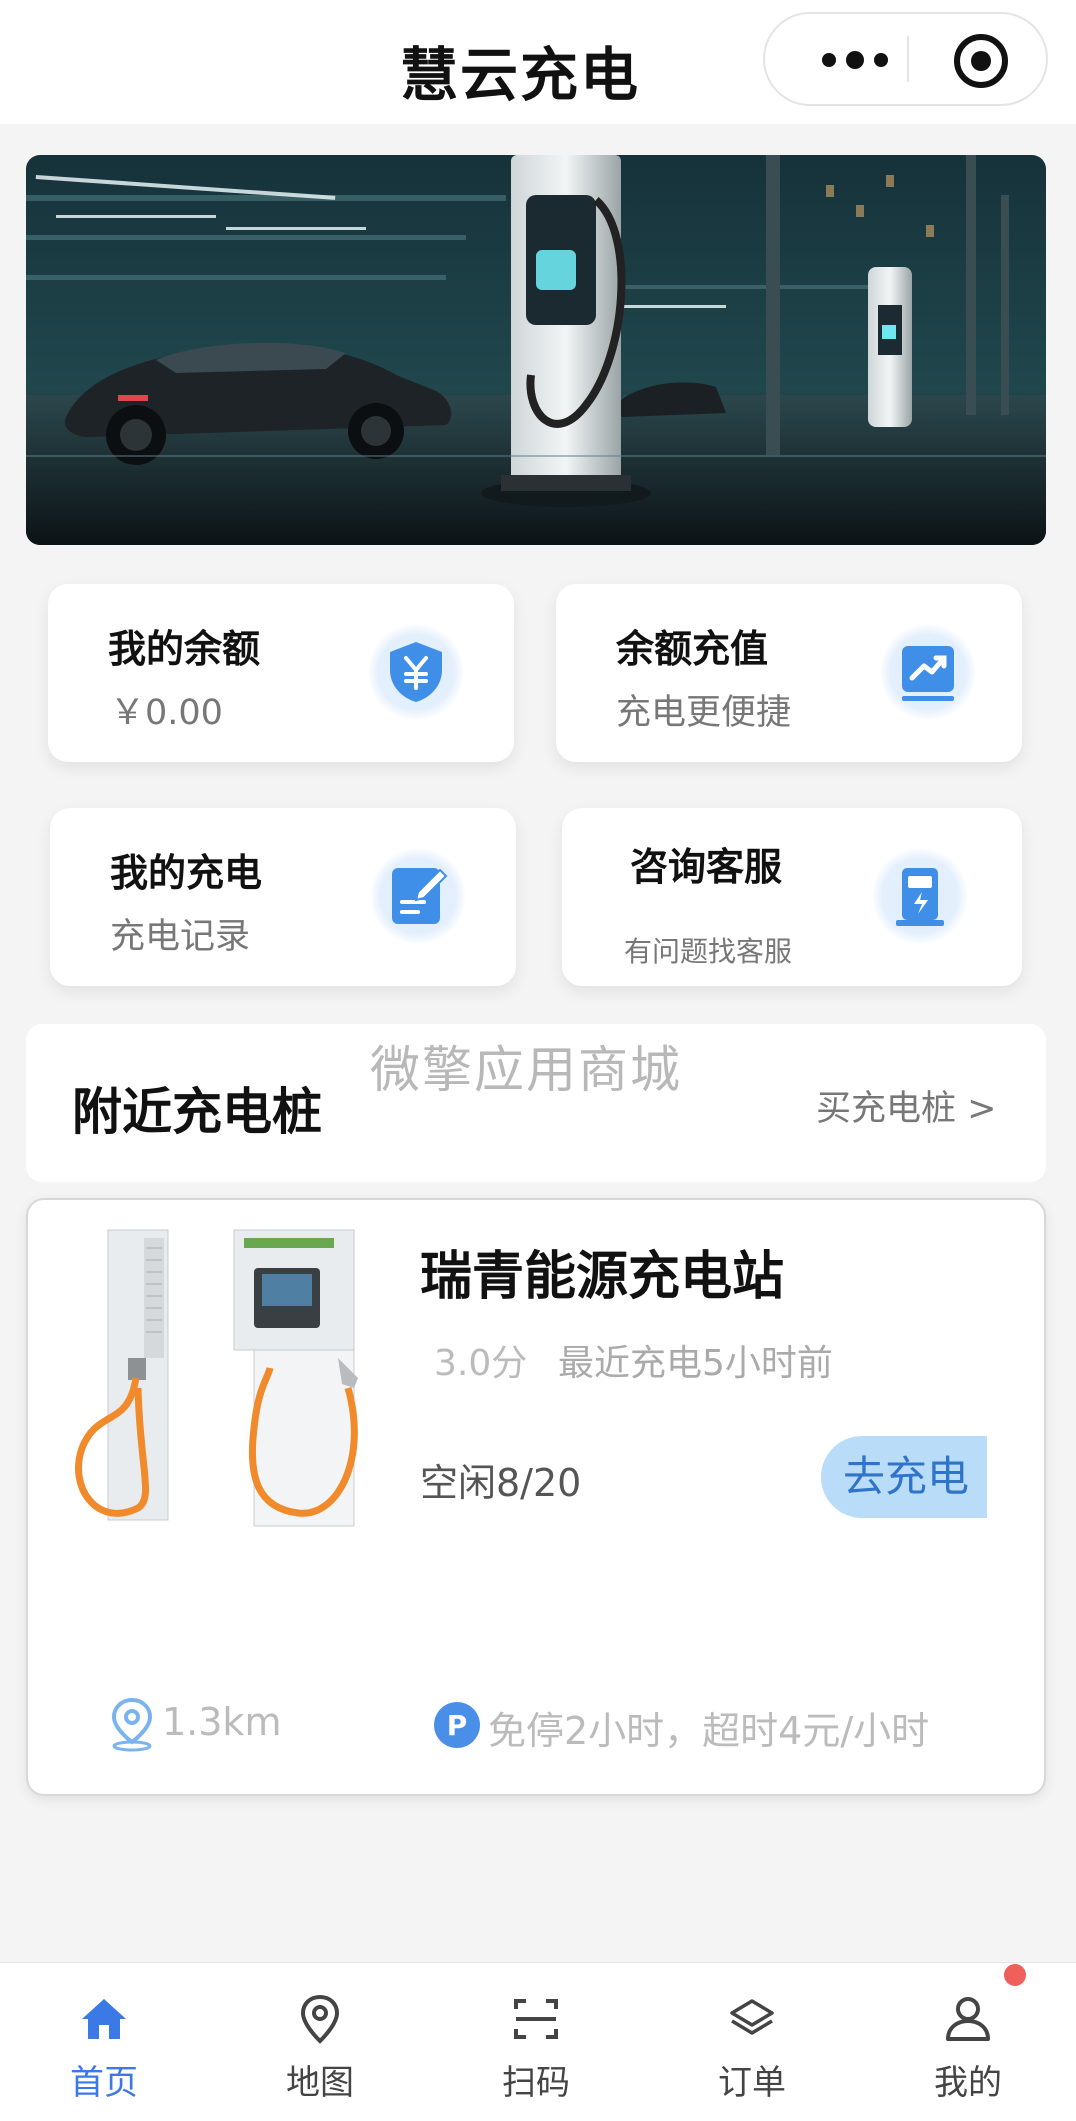  I want to click on scan-icon, so click(536, 2019).